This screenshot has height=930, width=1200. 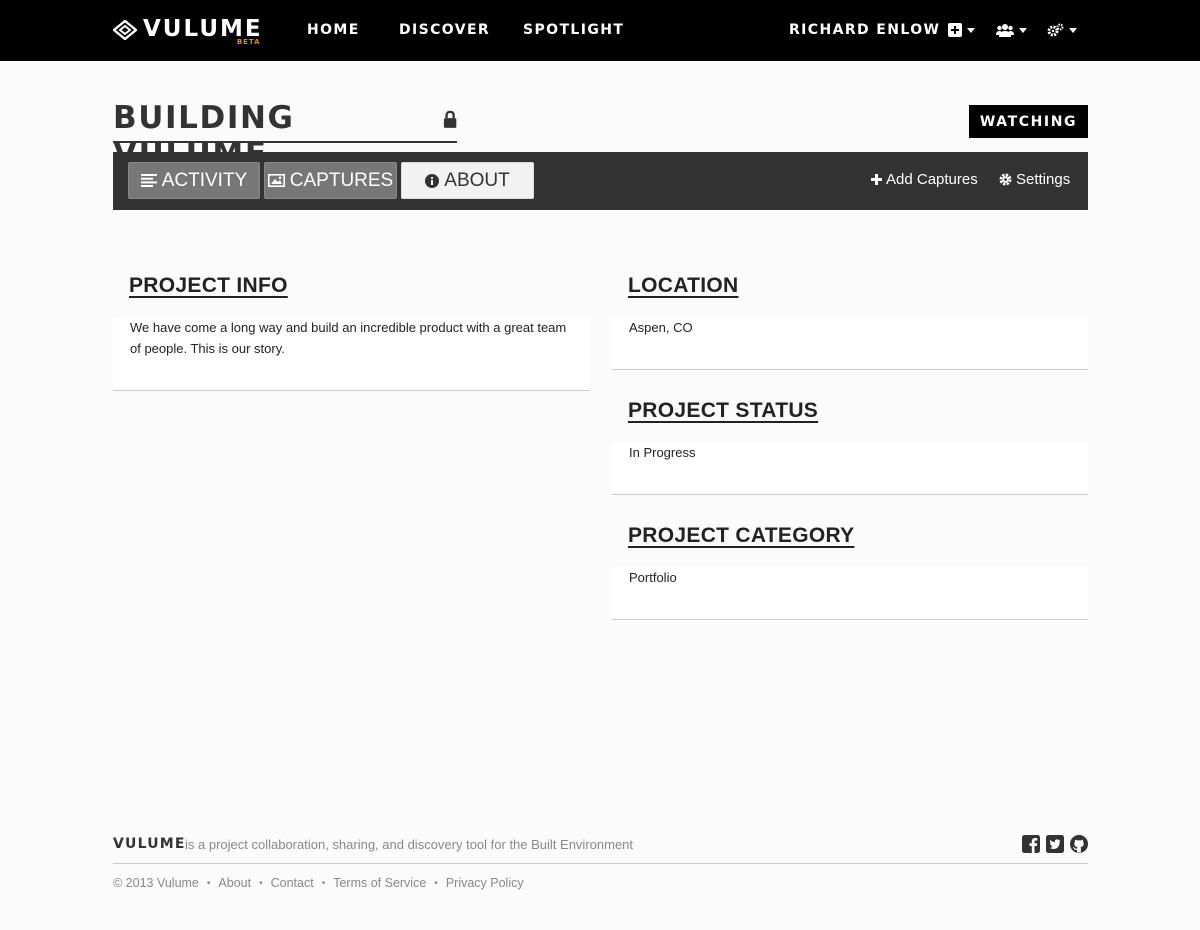 I want to click on facebook-icon, so click(x=1031, y=844).